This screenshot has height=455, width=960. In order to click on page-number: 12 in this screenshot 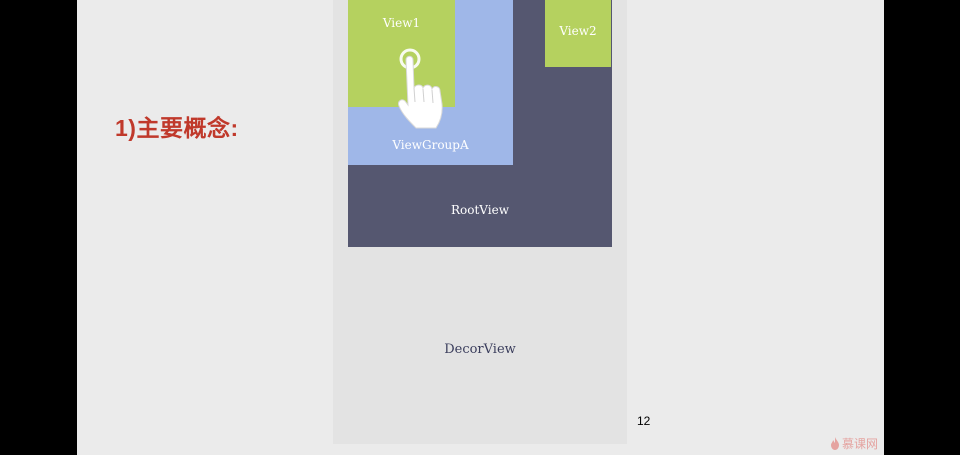, I will do `click(644, 421)`.